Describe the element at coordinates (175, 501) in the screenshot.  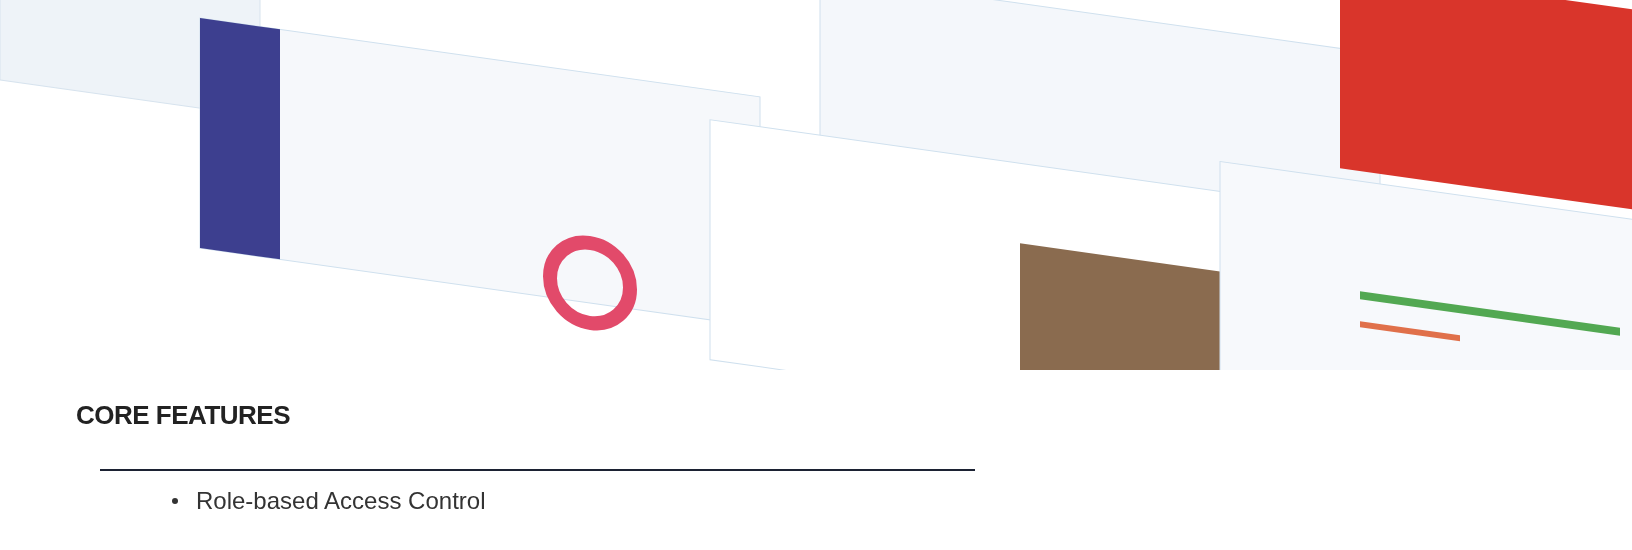
I see `bullet-icon` at that location.